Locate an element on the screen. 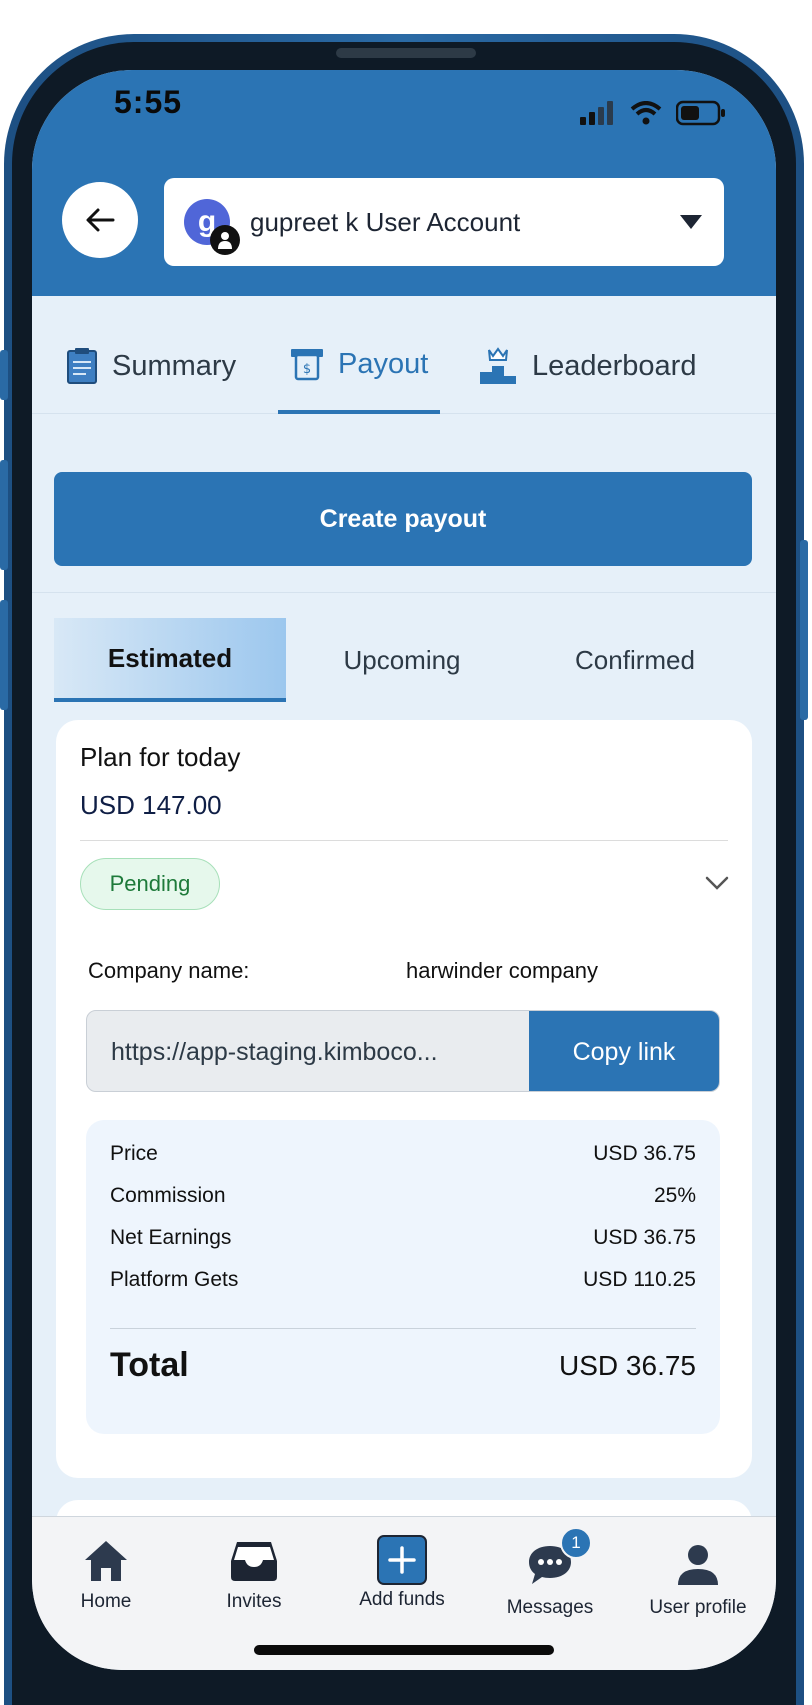  status-icons is located at coordinates (653, 113).